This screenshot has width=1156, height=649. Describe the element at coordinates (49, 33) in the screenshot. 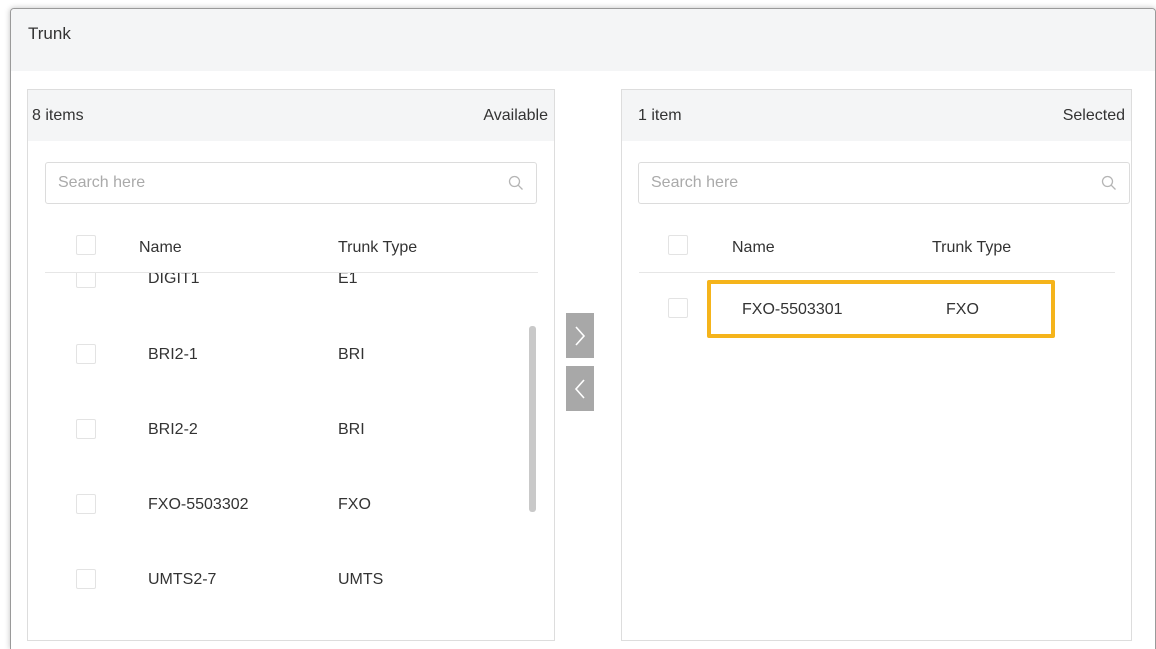

I see `section-title: Trunk` at that location.